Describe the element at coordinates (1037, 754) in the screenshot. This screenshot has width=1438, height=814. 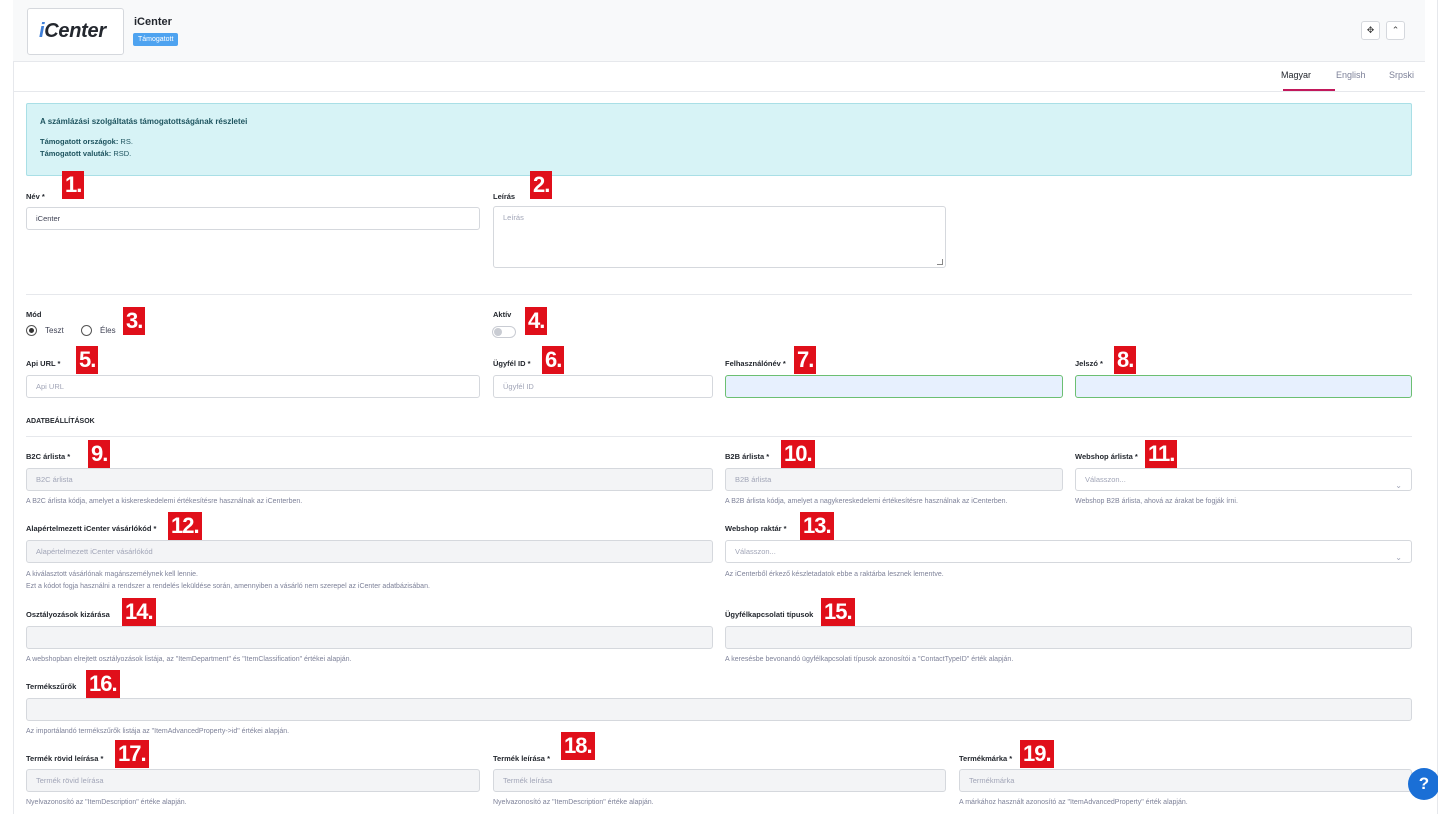
I see `marker-19: 19.` at that location.